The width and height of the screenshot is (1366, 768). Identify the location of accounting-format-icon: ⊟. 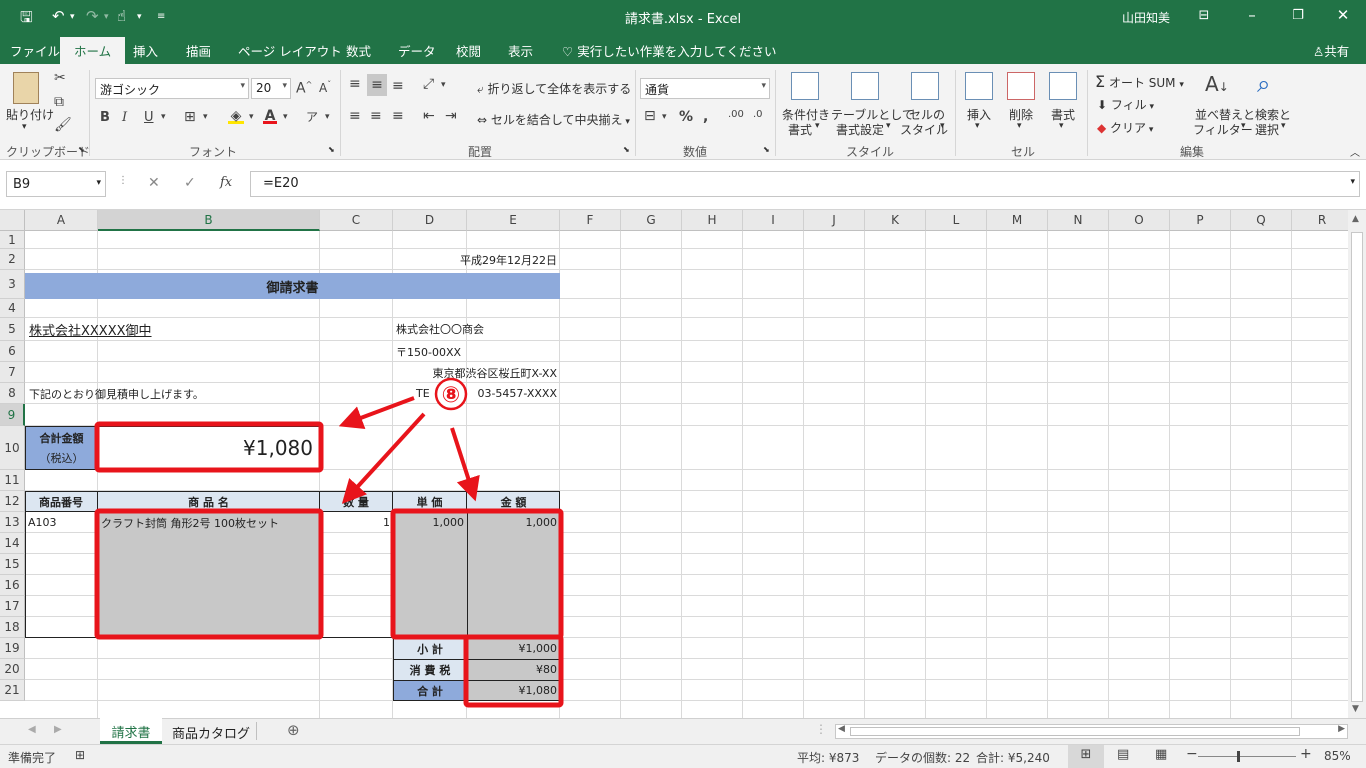
(650, 116).